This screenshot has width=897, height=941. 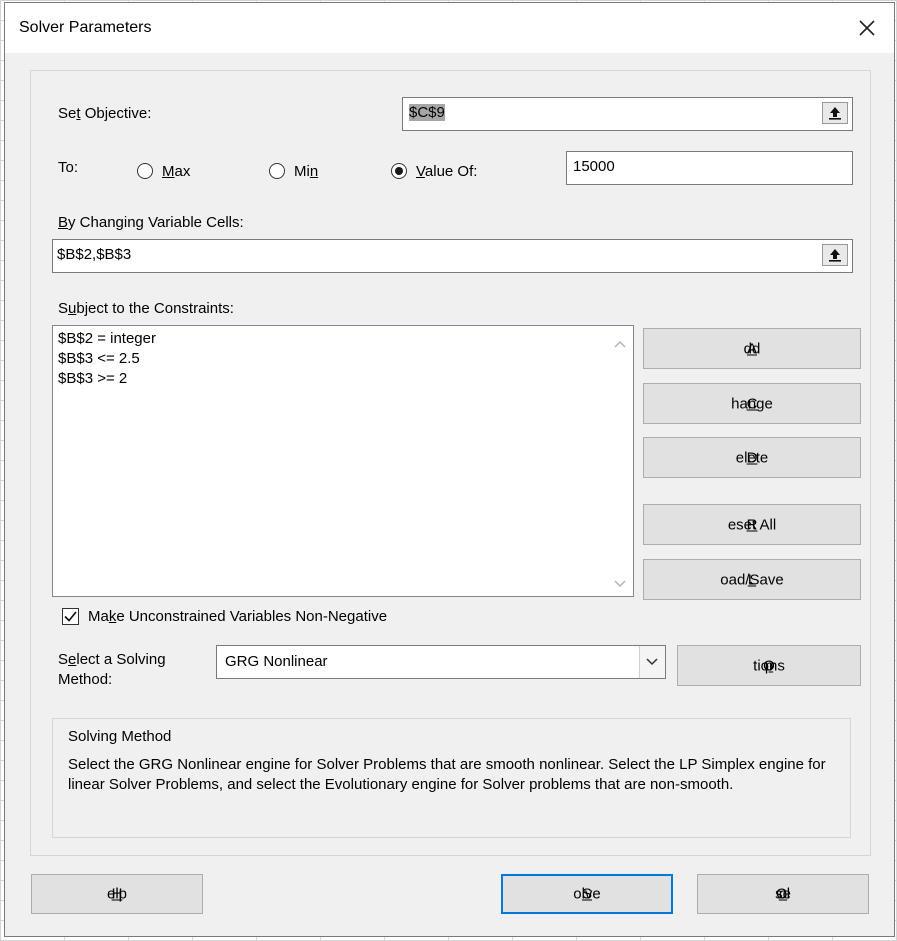 What do you see at coordinates (752, 403) in the screenshot?
I see `change-button: Change` at bounding box center [752, 403].